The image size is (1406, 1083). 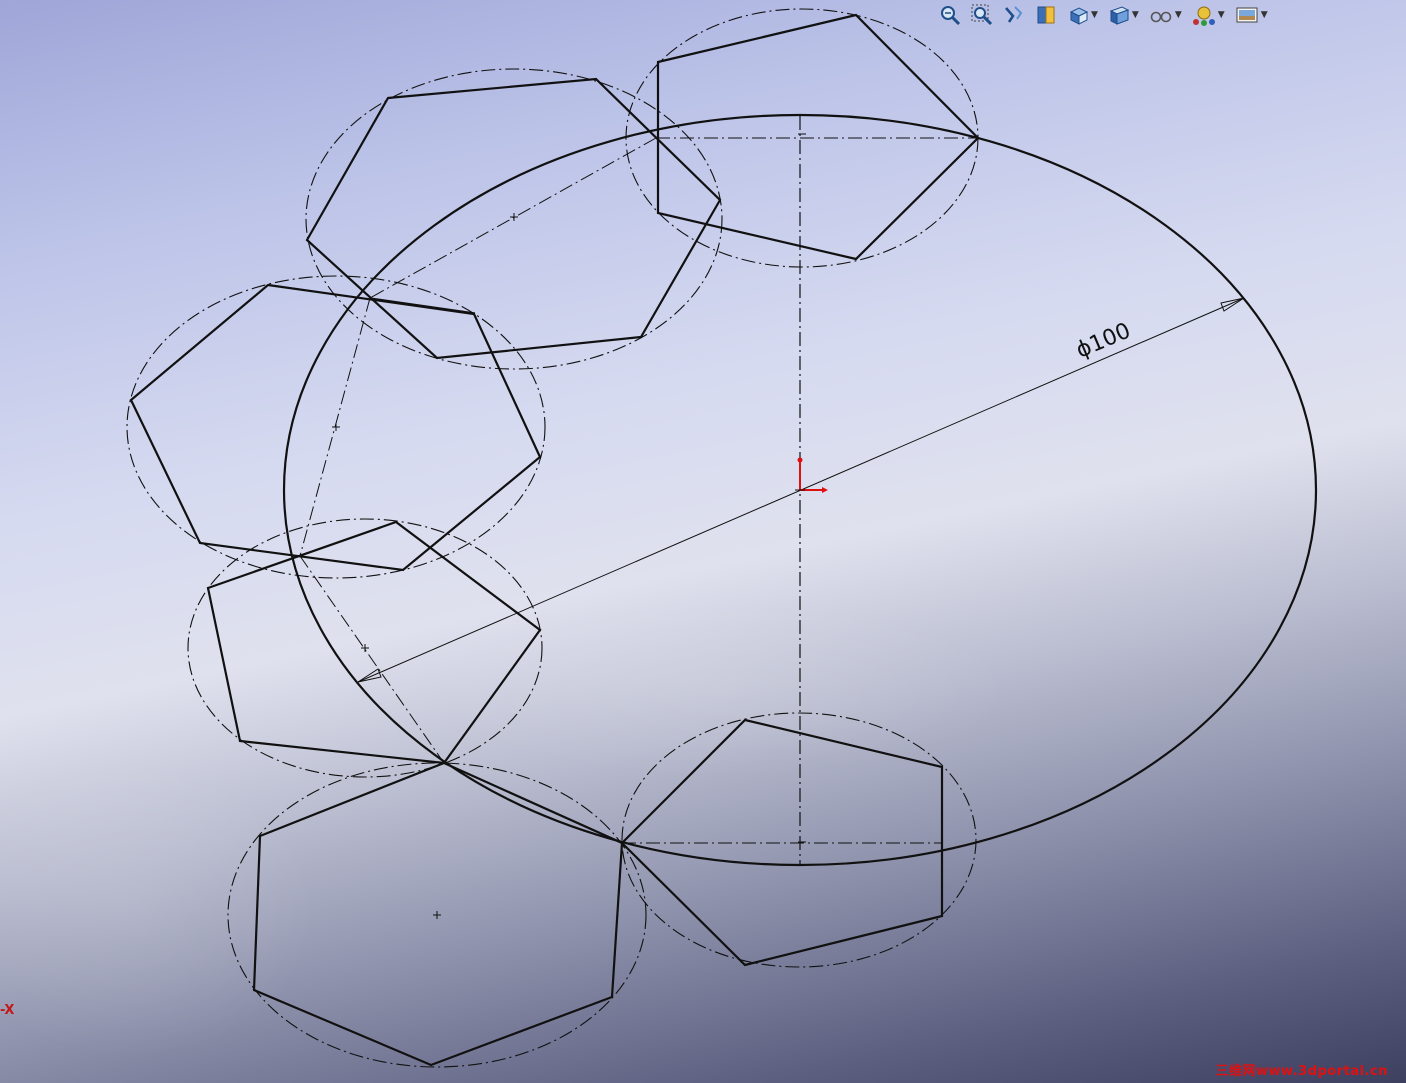 I want to click on section-view-button, so click(x=1046, y=15).